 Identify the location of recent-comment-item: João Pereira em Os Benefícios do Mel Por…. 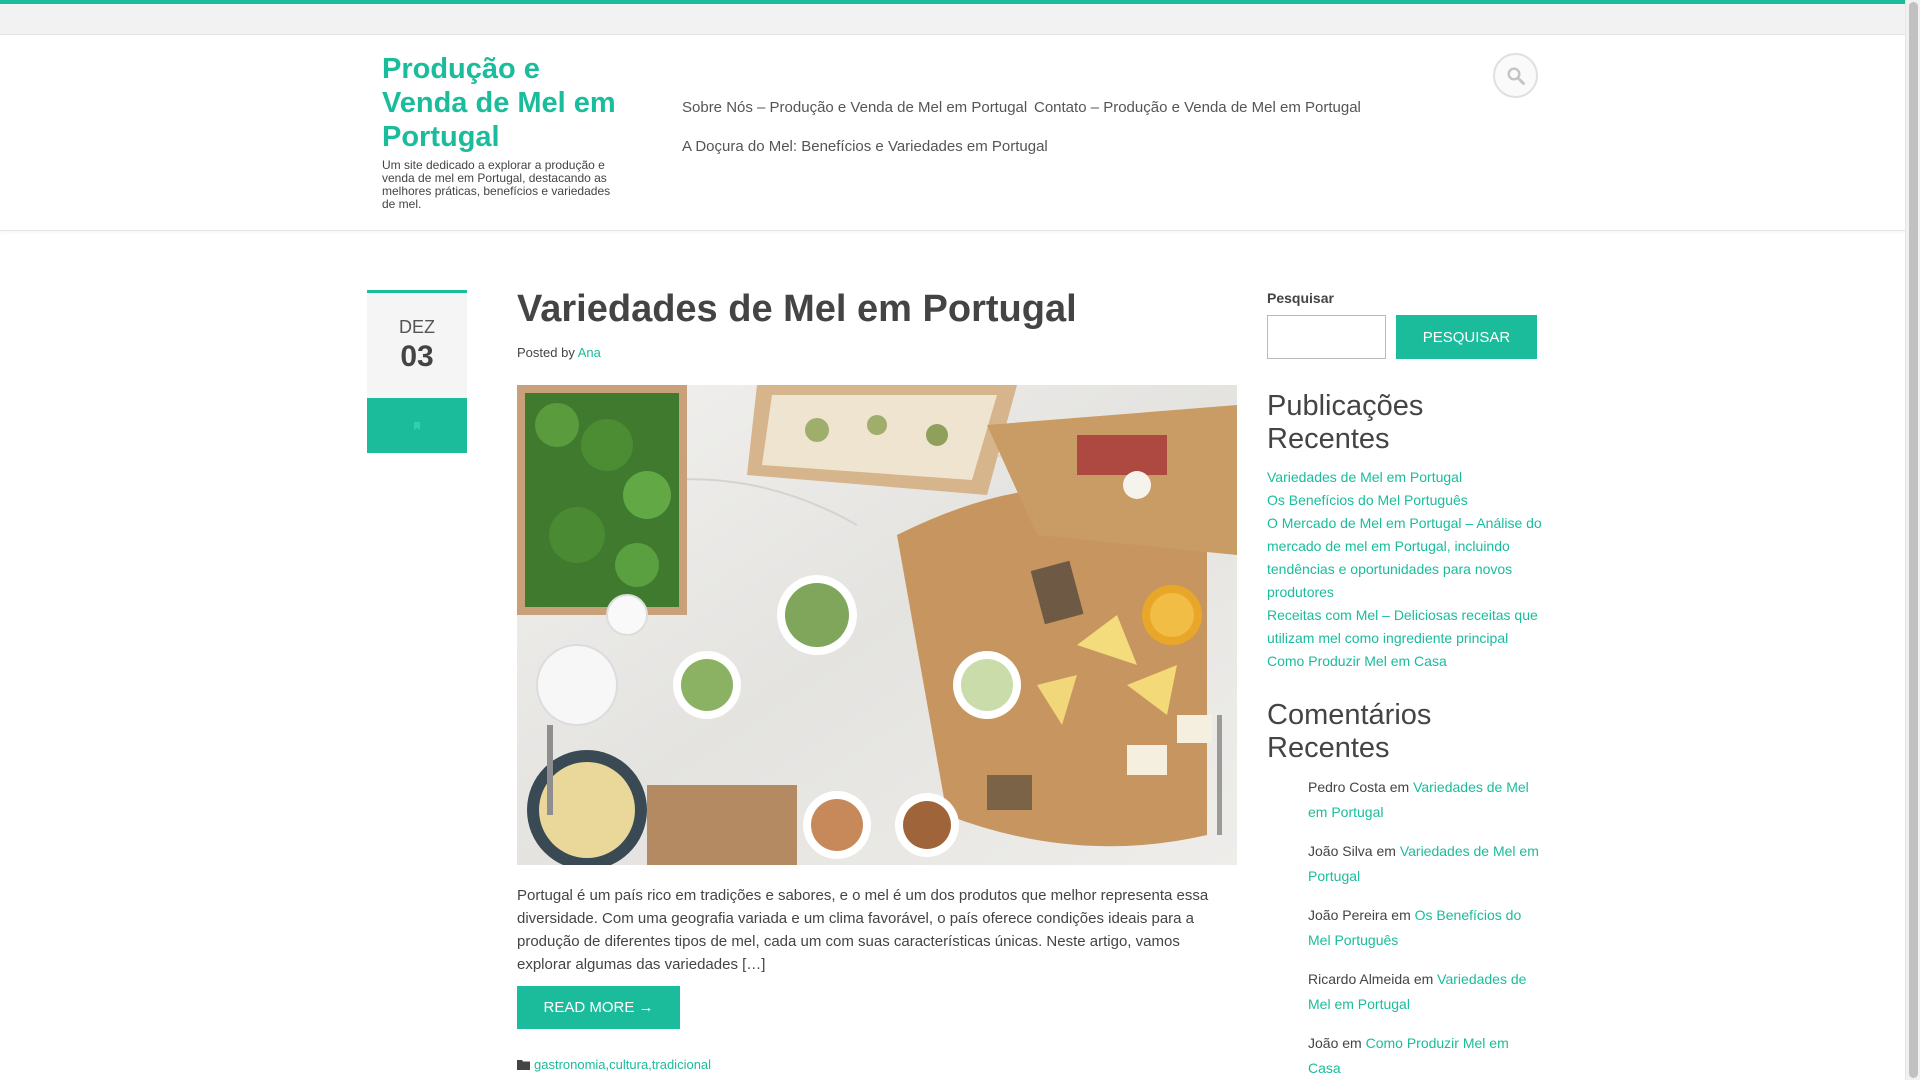
(1425, 928).